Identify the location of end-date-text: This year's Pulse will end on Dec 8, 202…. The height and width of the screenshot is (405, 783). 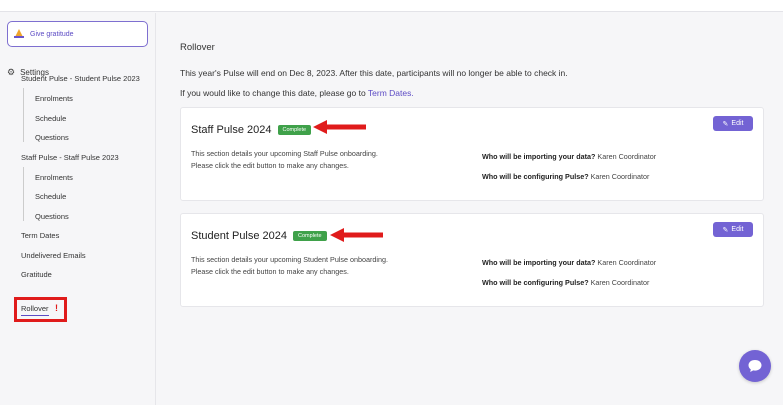
(374, 73).